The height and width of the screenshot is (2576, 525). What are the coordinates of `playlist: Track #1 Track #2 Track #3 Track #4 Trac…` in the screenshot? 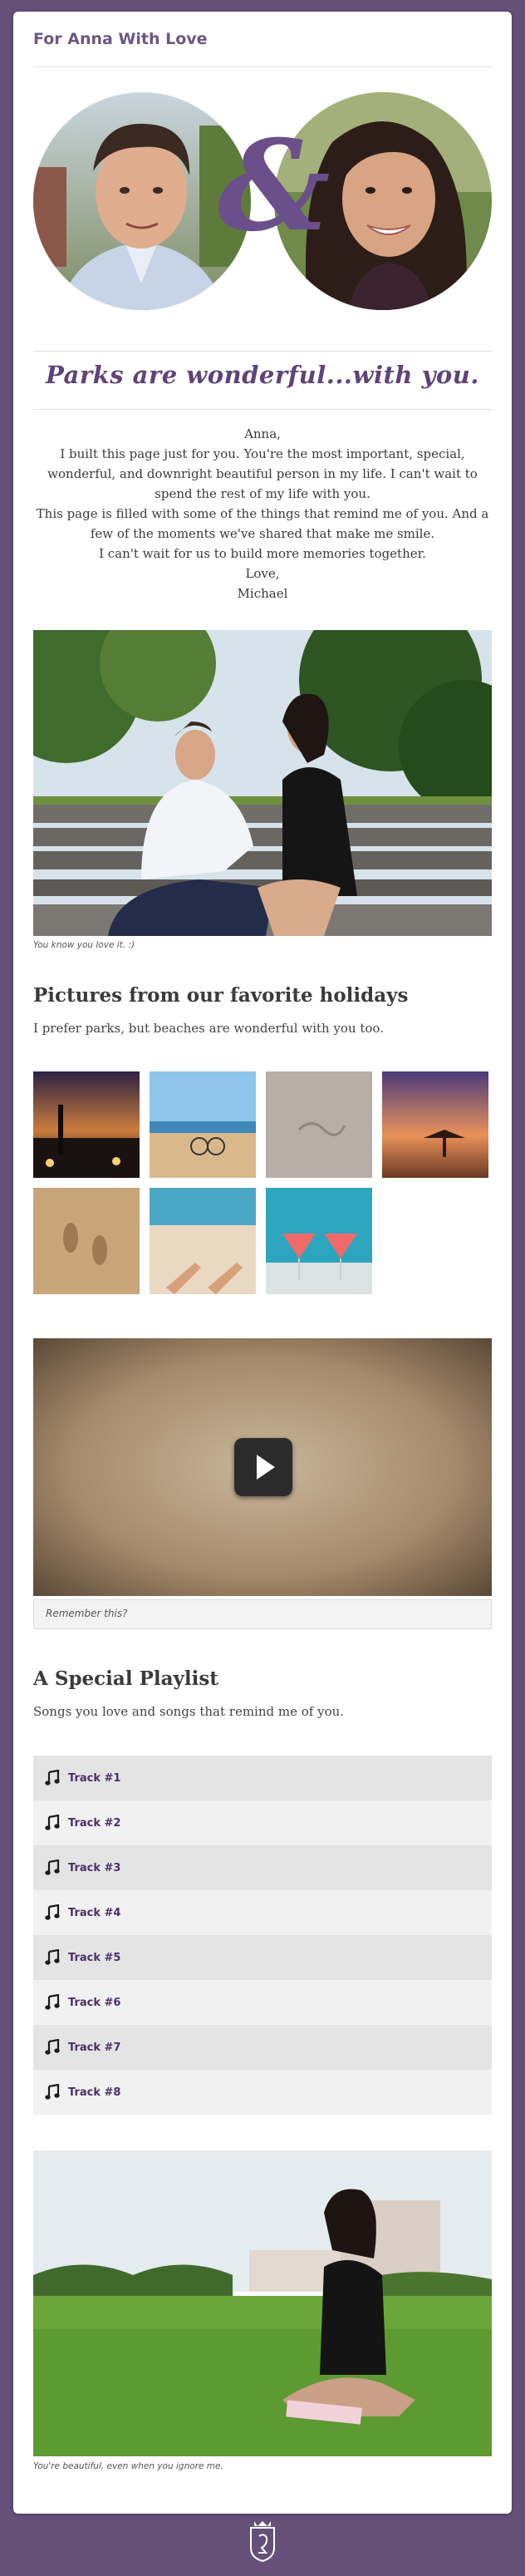 It's located at (262, 1935).